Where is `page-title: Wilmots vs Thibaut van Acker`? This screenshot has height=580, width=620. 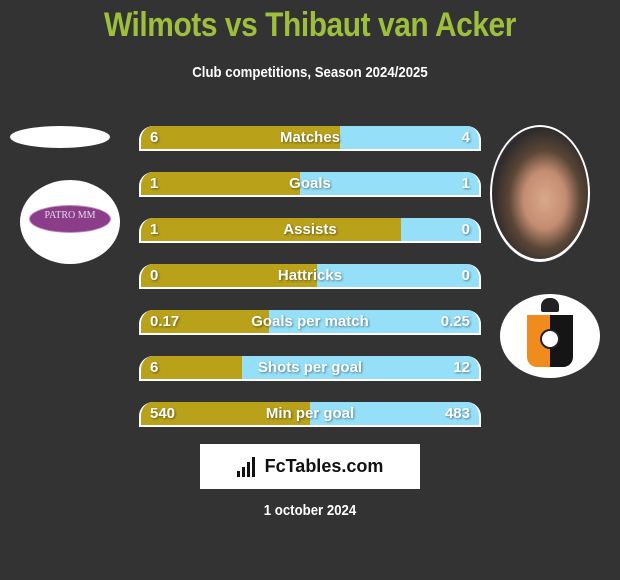 page-title: Wilmots vs Thibaut van Acker is located at coordinates (310, 25).